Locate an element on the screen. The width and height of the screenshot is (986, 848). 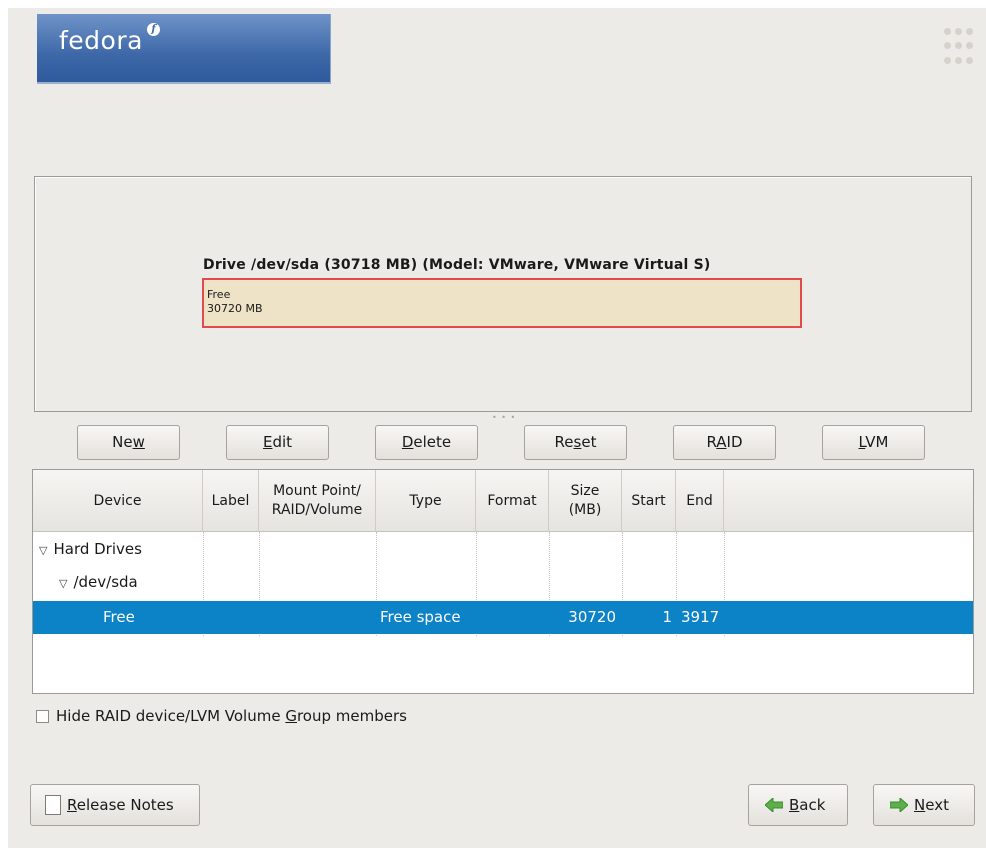
release-notes-button: Release Notes is located at coordinates (115, 805).